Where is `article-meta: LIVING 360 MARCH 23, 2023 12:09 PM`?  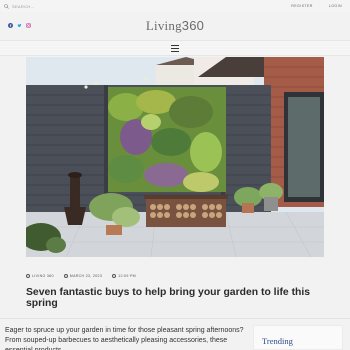 article-meta: LIVING 360 MARCH 23, 2023 12:09 PM is located at coordinates (81, 276).